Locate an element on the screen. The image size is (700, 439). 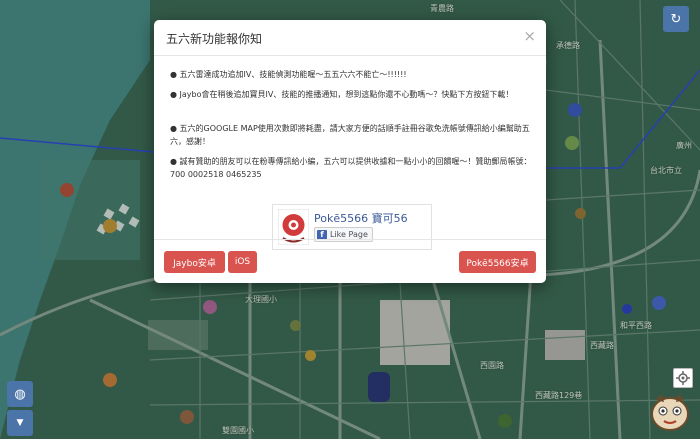
filter-button: ▼ is located at coordinates (20, 423).